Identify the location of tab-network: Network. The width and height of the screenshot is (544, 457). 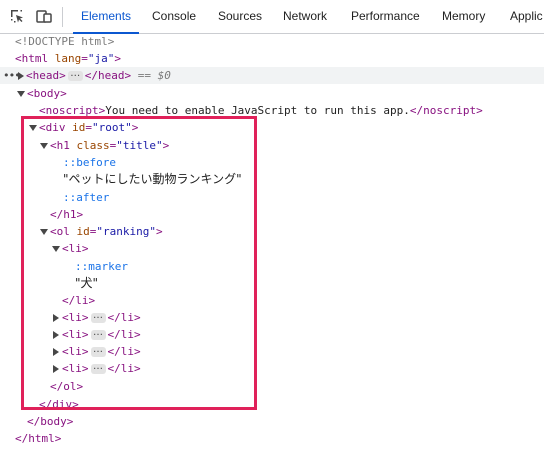
(305, 16).